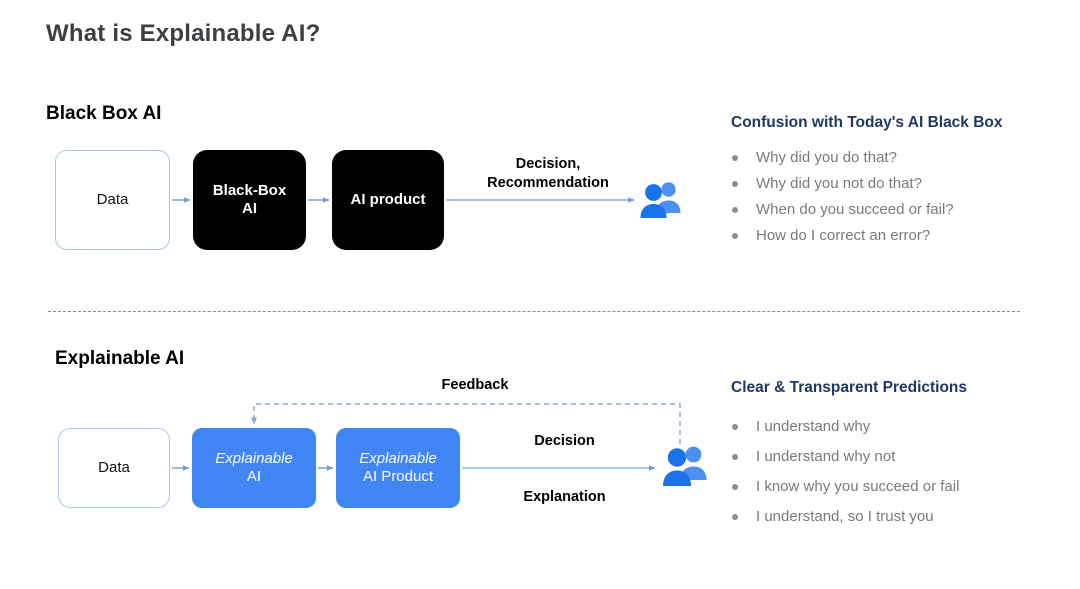 This screenshot has height=589, width=1080. I want to click on box-black-box-ai-label: Black-Box AI, so click(249, 200).